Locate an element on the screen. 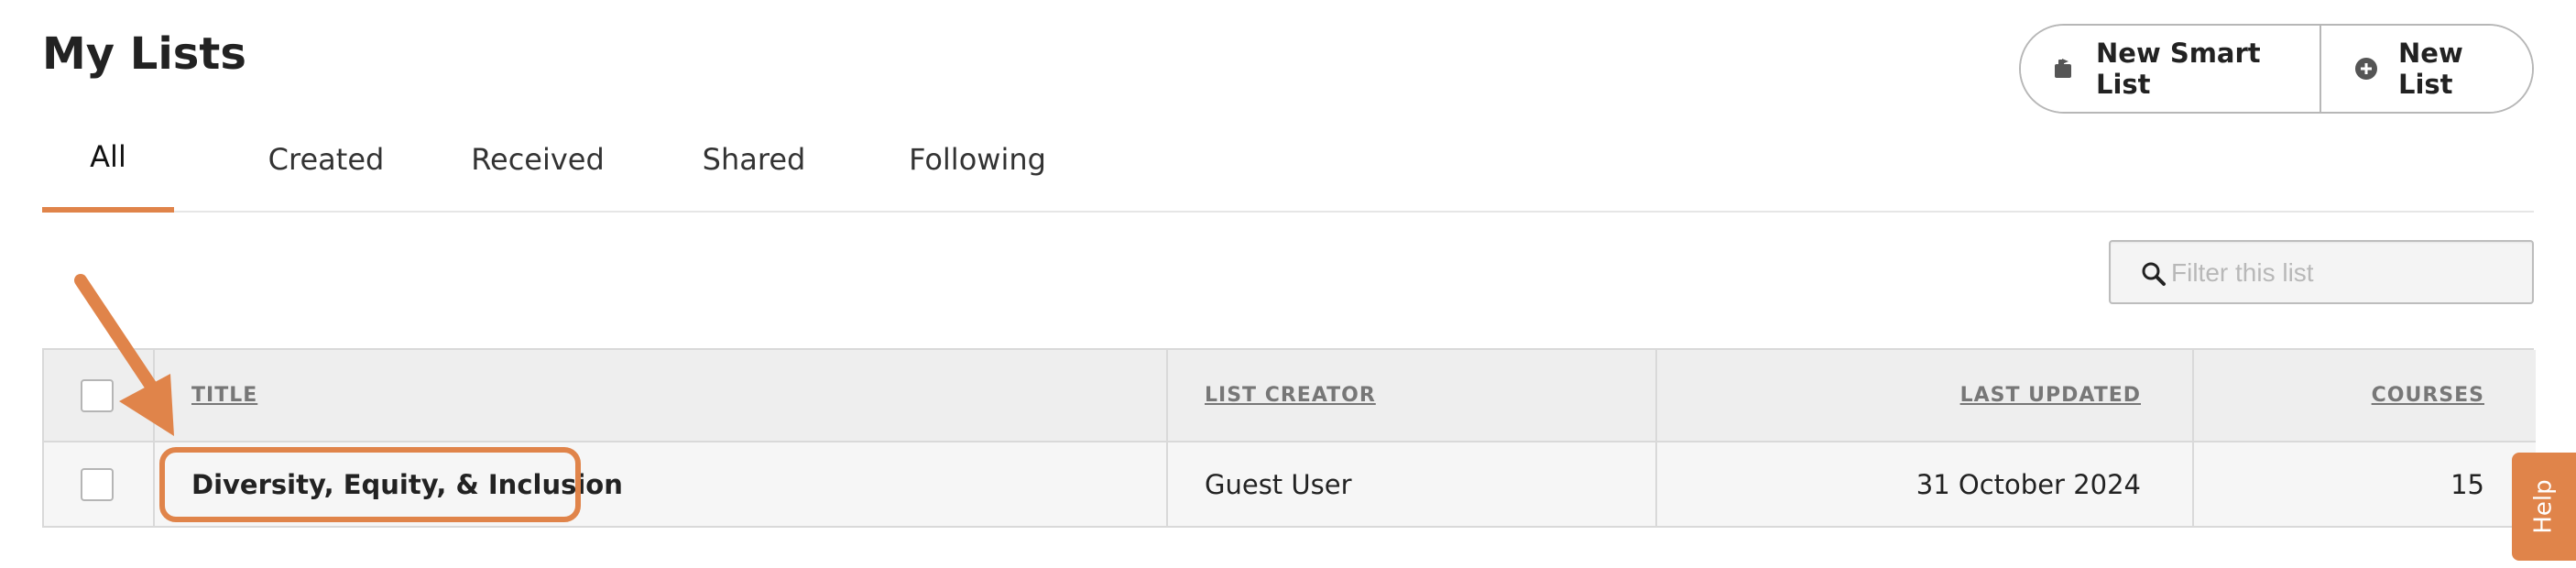 The height and width of the screenshot is (568, 2576). tab-shared: Shared is located at coordinates (754, 165).